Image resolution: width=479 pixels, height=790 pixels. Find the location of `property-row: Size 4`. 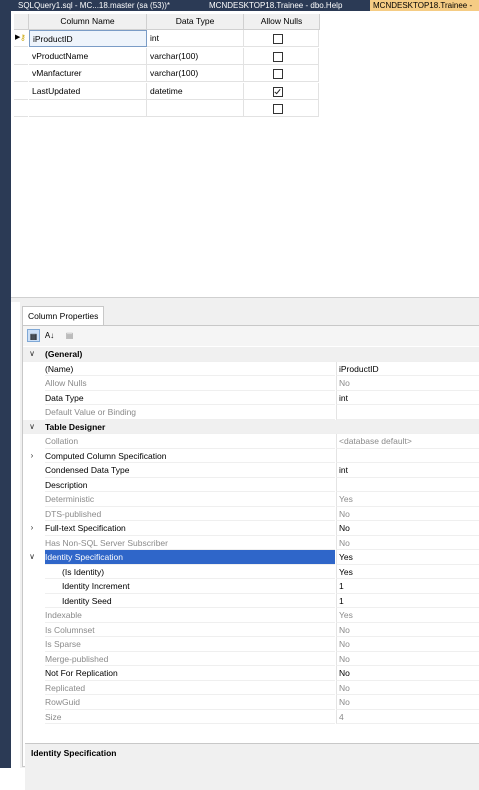

property-row: Size 4 is located at coordinates (251, 716).